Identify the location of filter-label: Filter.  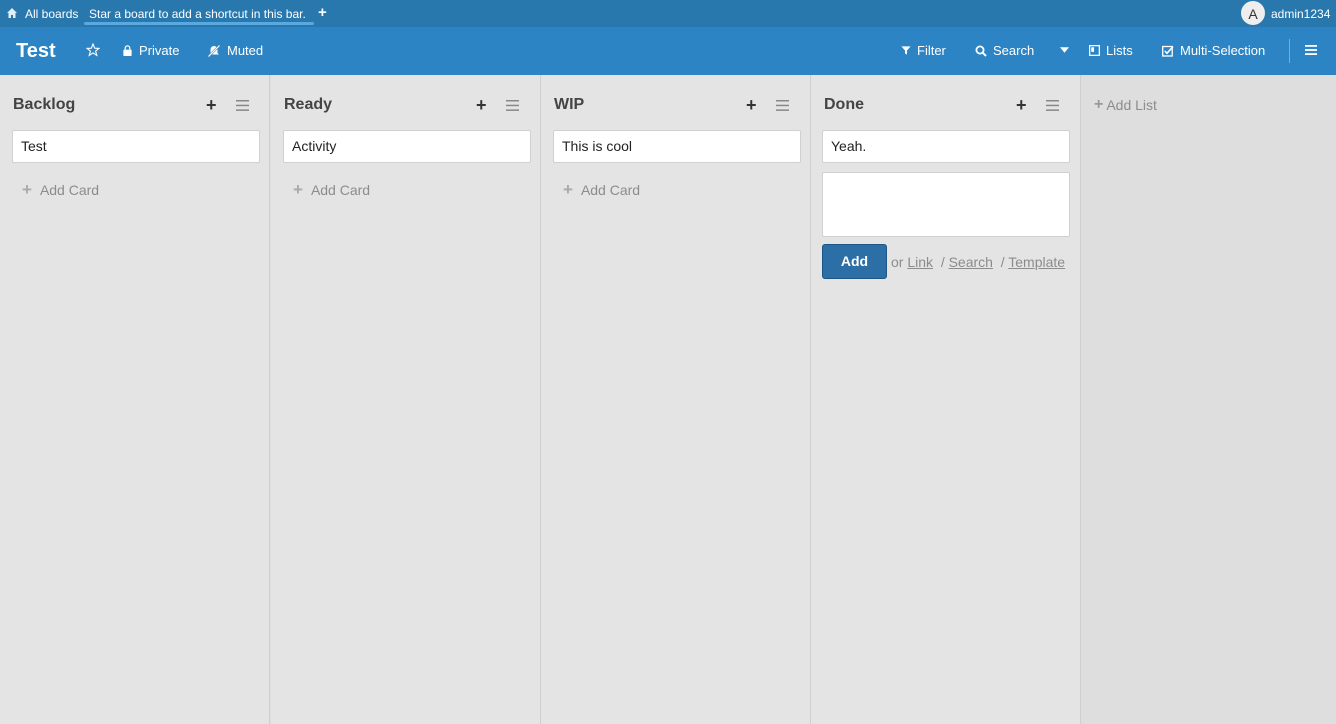
(931, 50).